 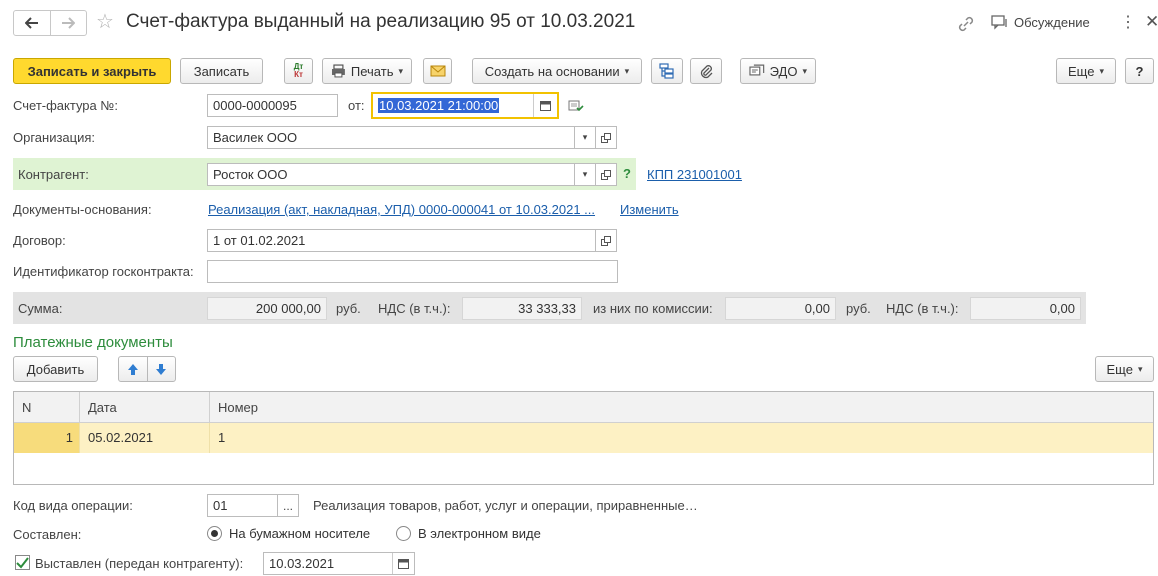 I want to click on structure-button, so click(x=667, y=71).